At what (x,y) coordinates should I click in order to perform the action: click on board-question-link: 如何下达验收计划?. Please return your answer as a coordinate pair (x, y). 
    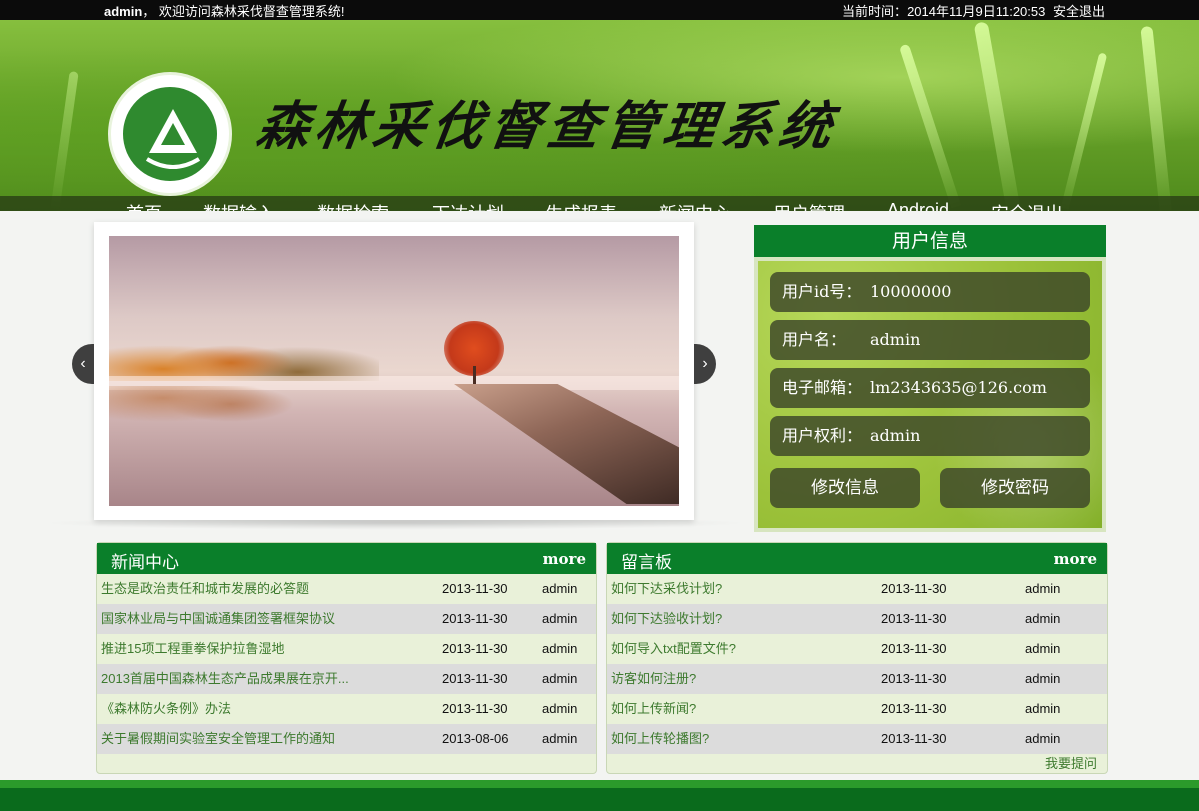
    Looking at the image, I should click on (666, 619).